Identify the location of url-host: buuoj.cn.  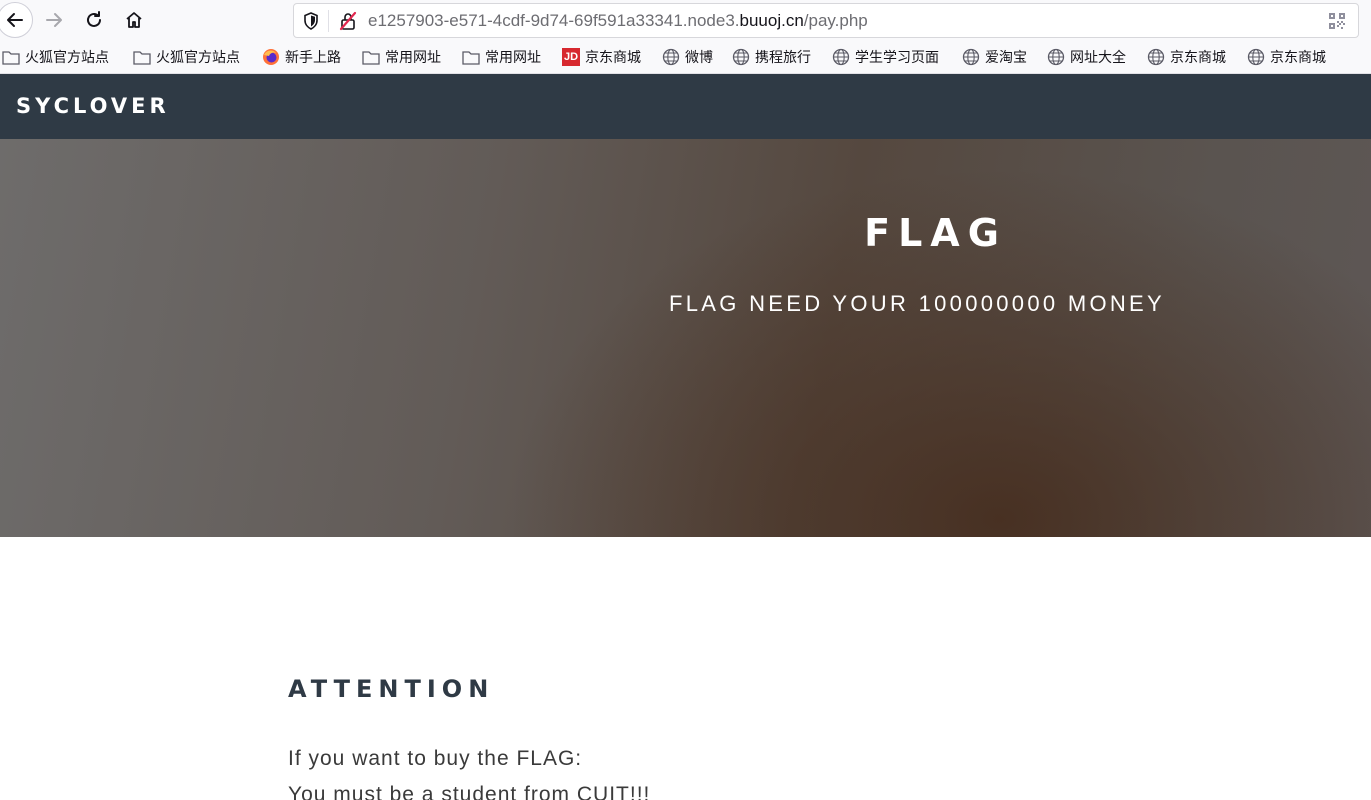
(771, 20).